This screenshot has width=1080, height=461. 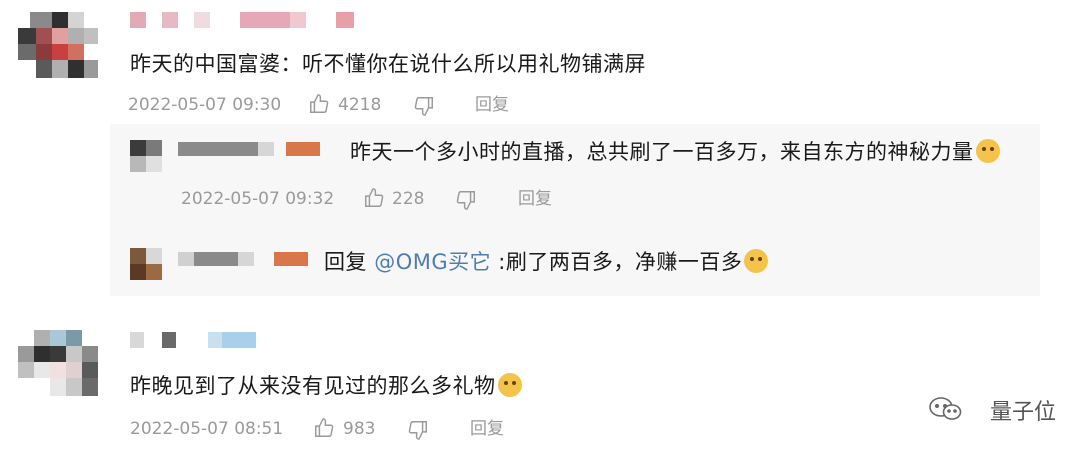 I want to click on comment-text: 昨晚见到了从来没有见过的那么多礼物, so click(x=326, y=386).